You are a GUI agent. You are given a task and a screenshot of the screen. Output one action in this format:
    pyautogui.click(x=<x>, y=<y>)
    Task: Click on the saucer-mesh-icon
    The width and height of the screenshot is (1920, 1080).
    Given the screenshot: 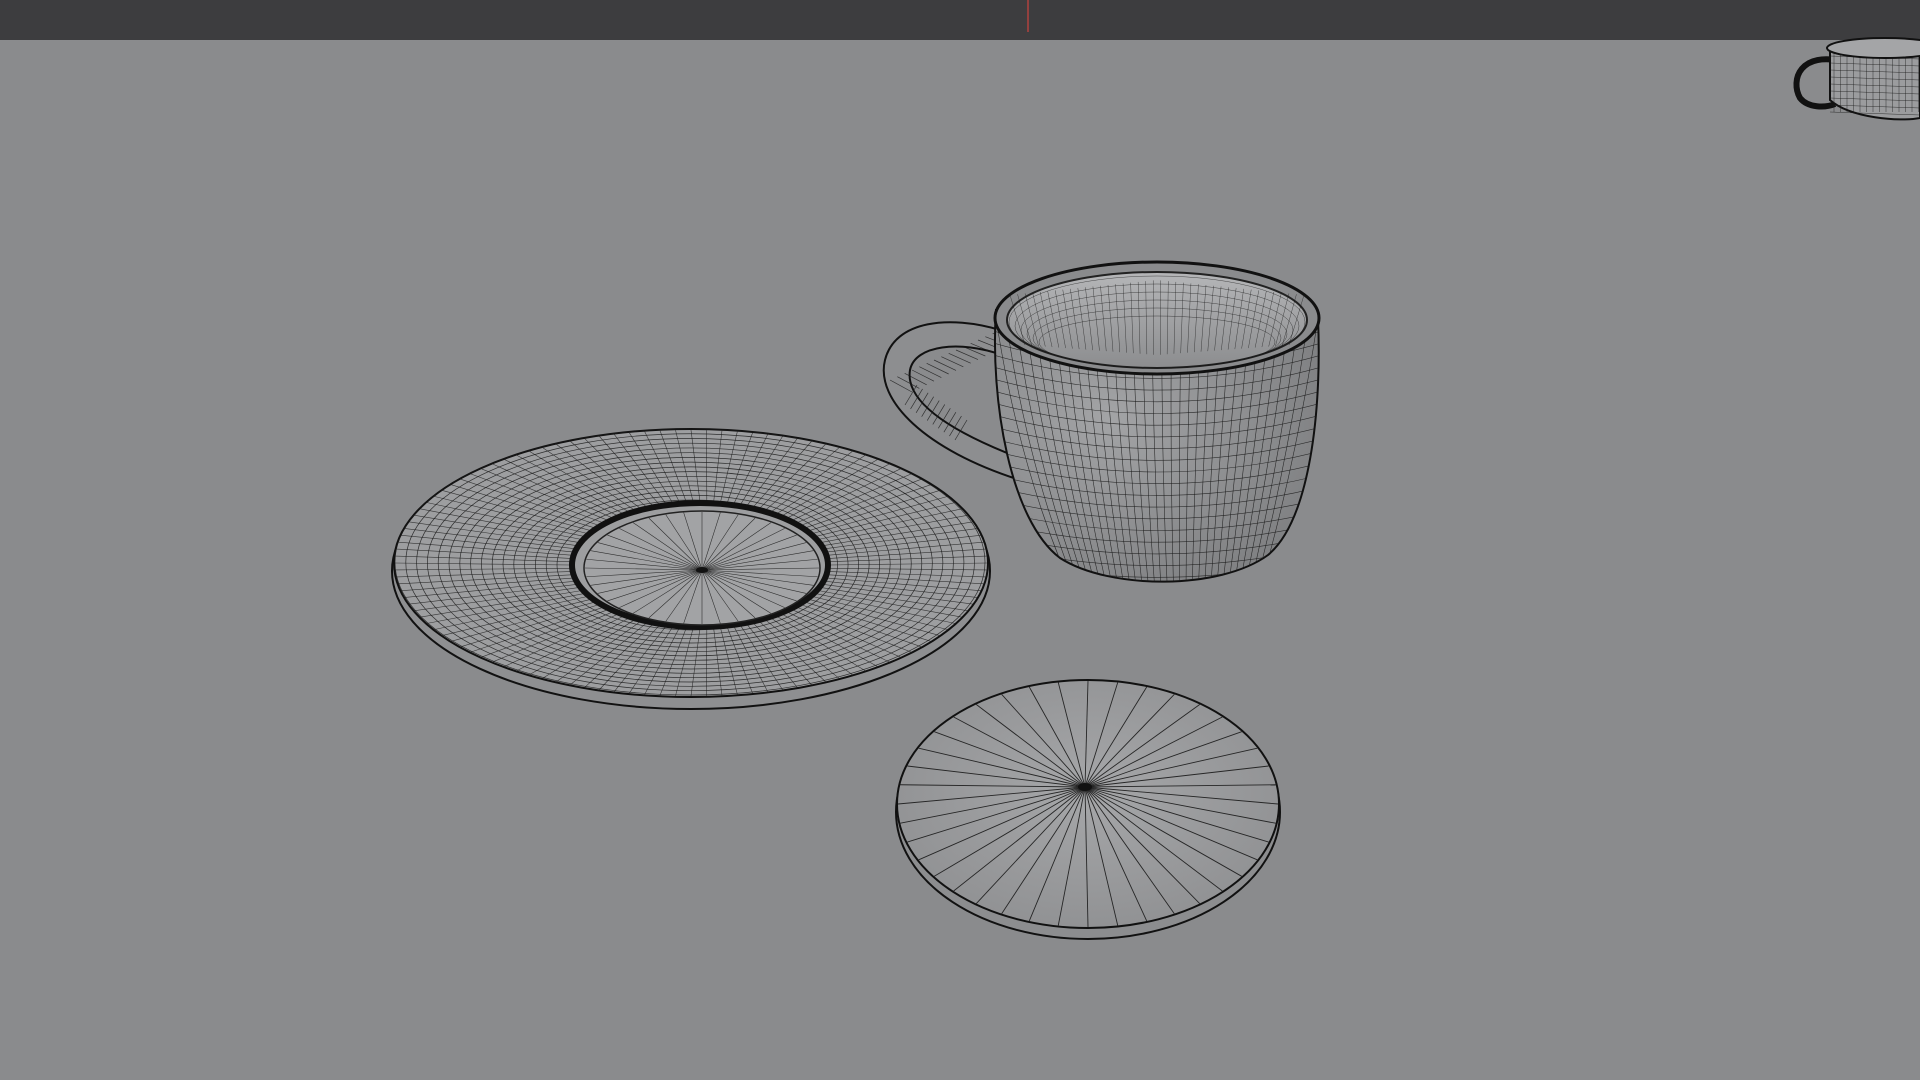 What is the action you would take?
    pyautogui.click(x=691, y=569)
    